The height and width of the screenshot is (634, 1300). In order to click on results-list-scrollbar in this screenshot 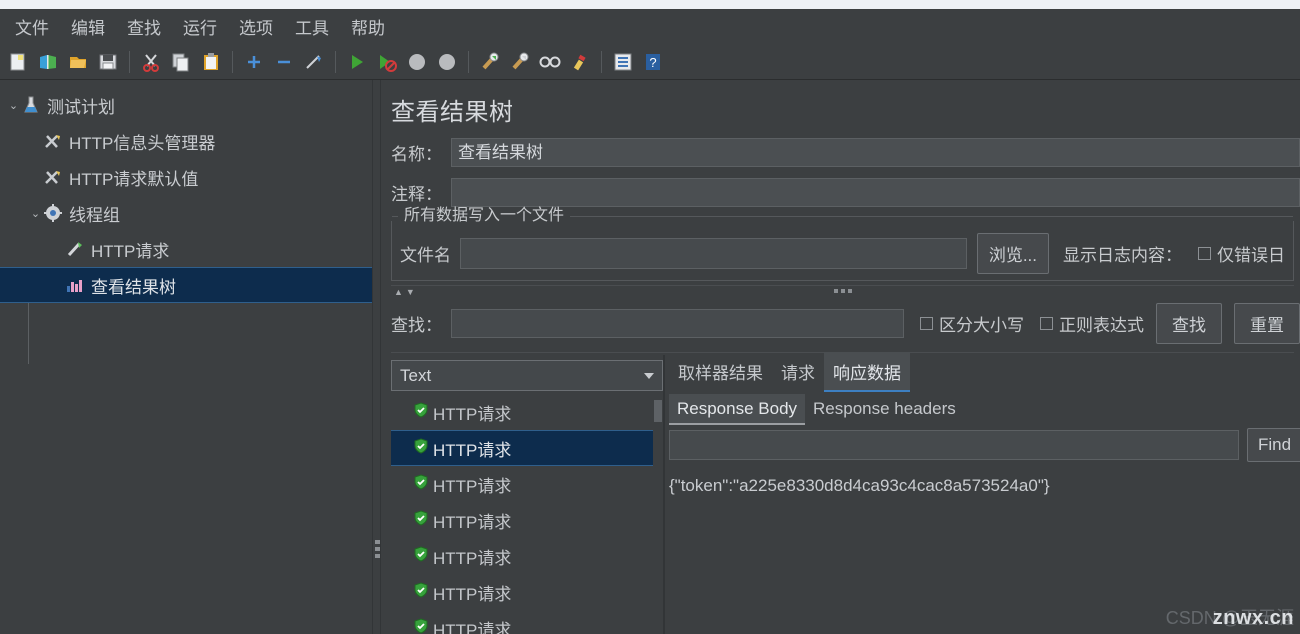, I will do `click(658, 488)`.